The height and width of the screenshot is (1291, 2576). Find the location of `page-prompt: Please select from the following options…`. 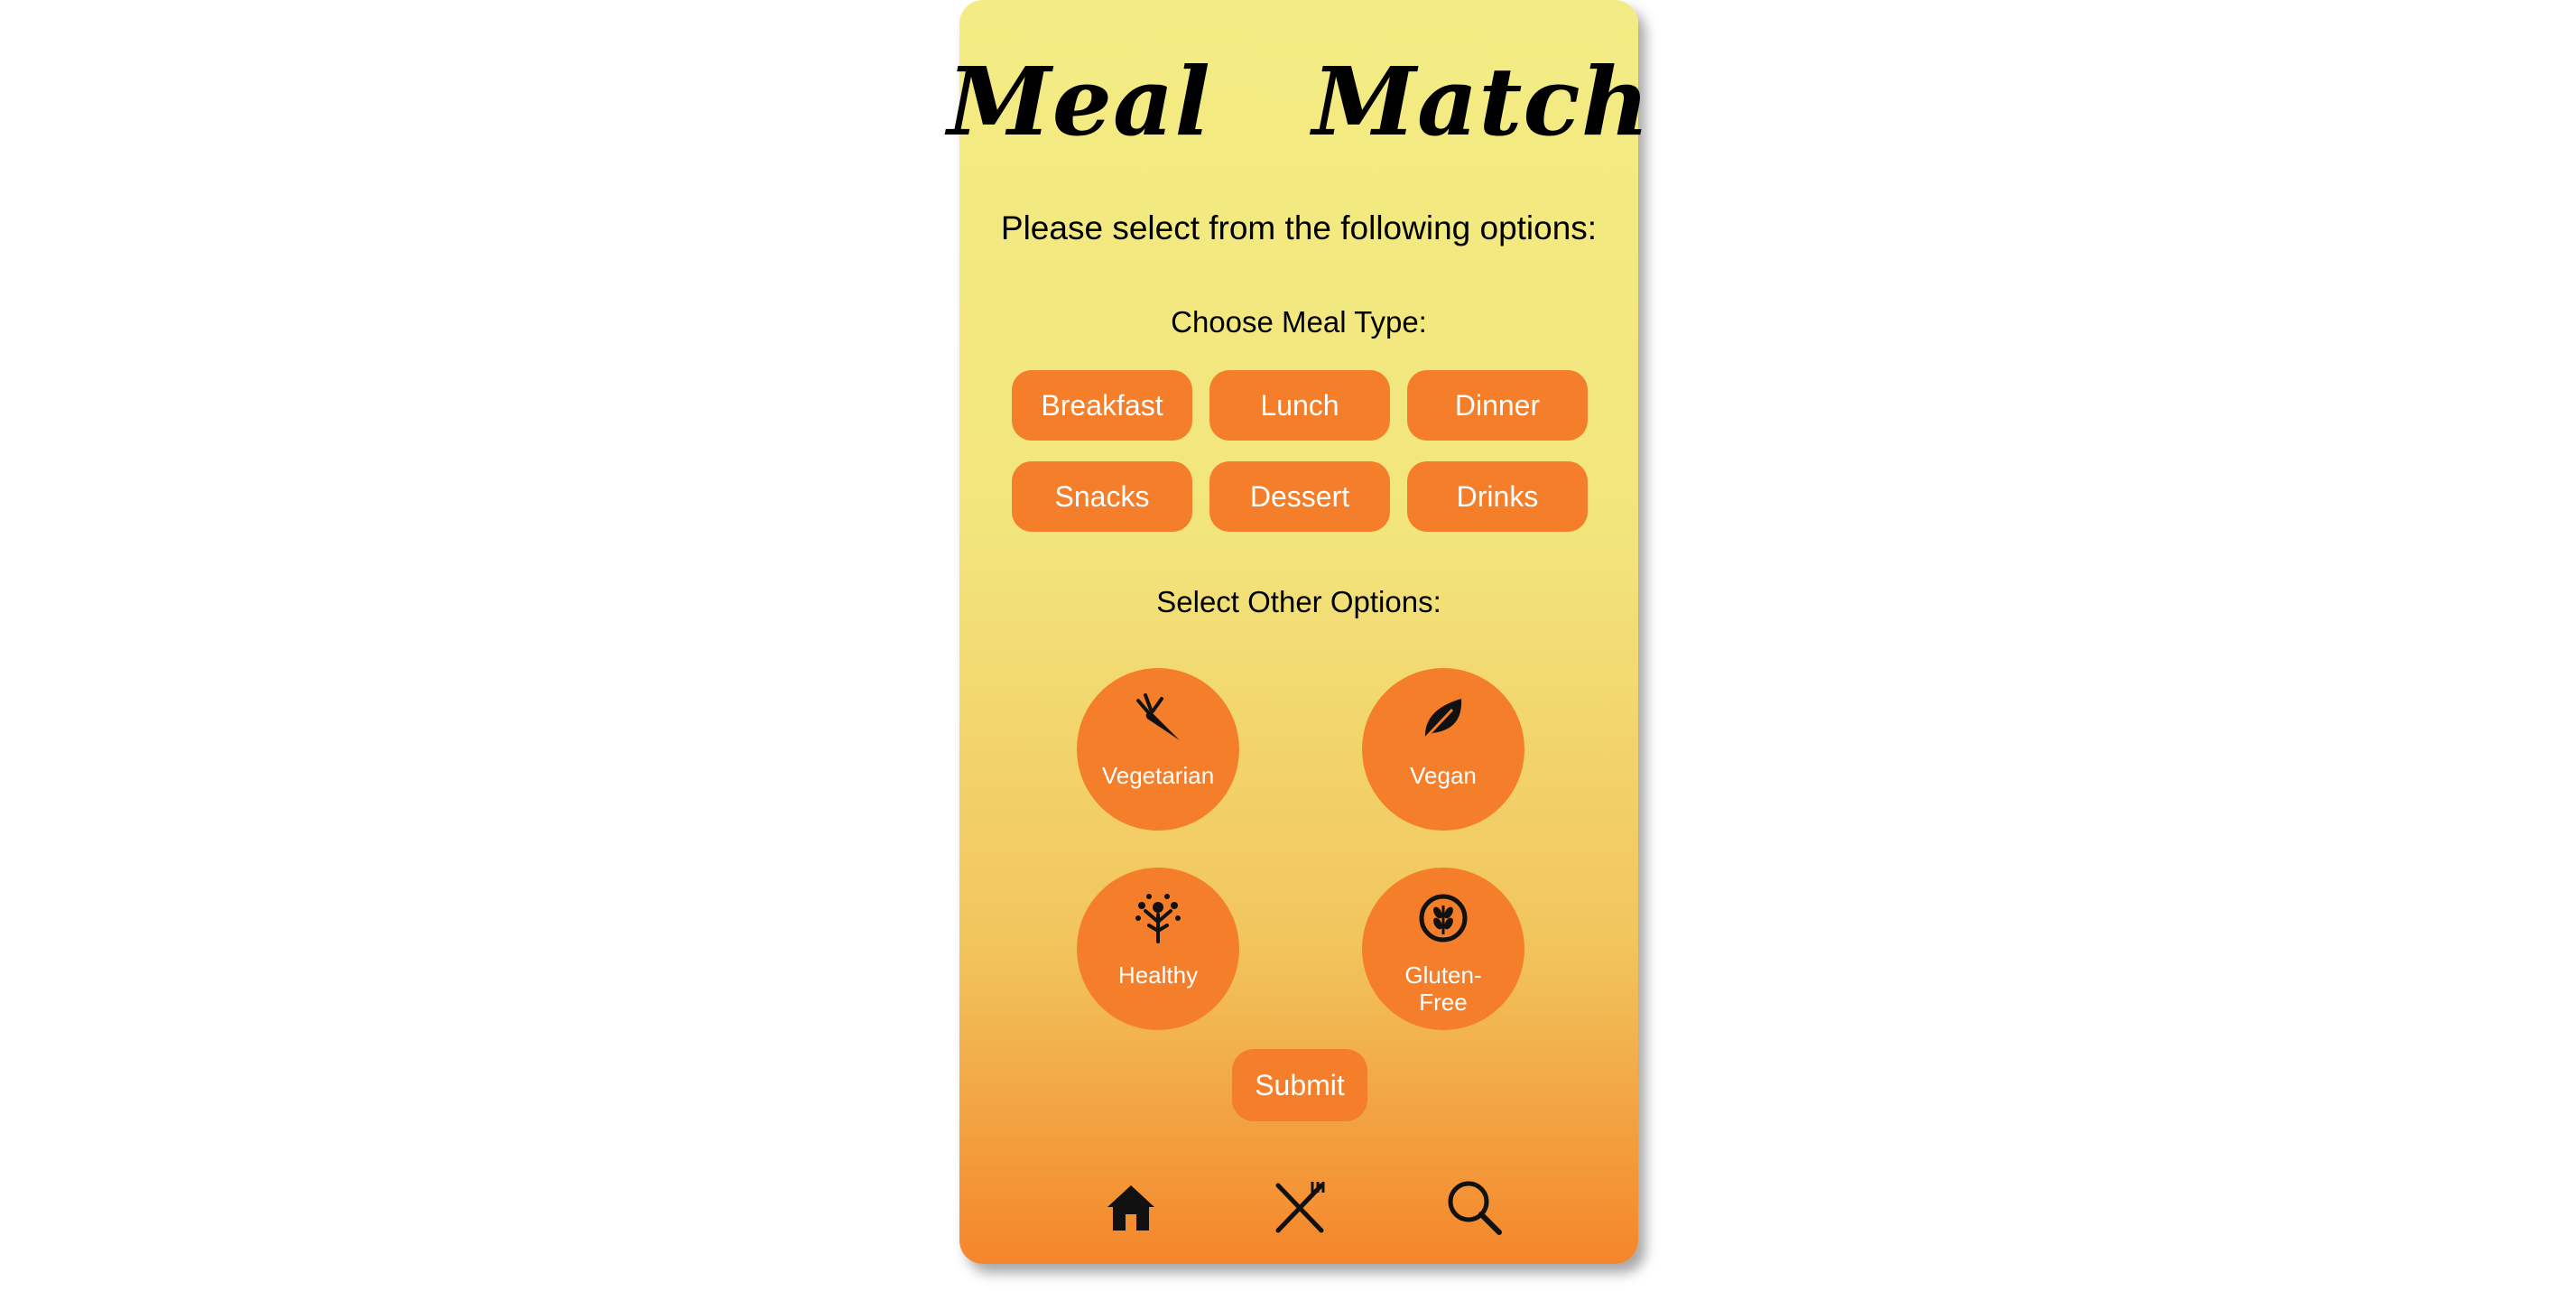

page-prompt: Please select from the following options… is located at coordinates (1299, 227).